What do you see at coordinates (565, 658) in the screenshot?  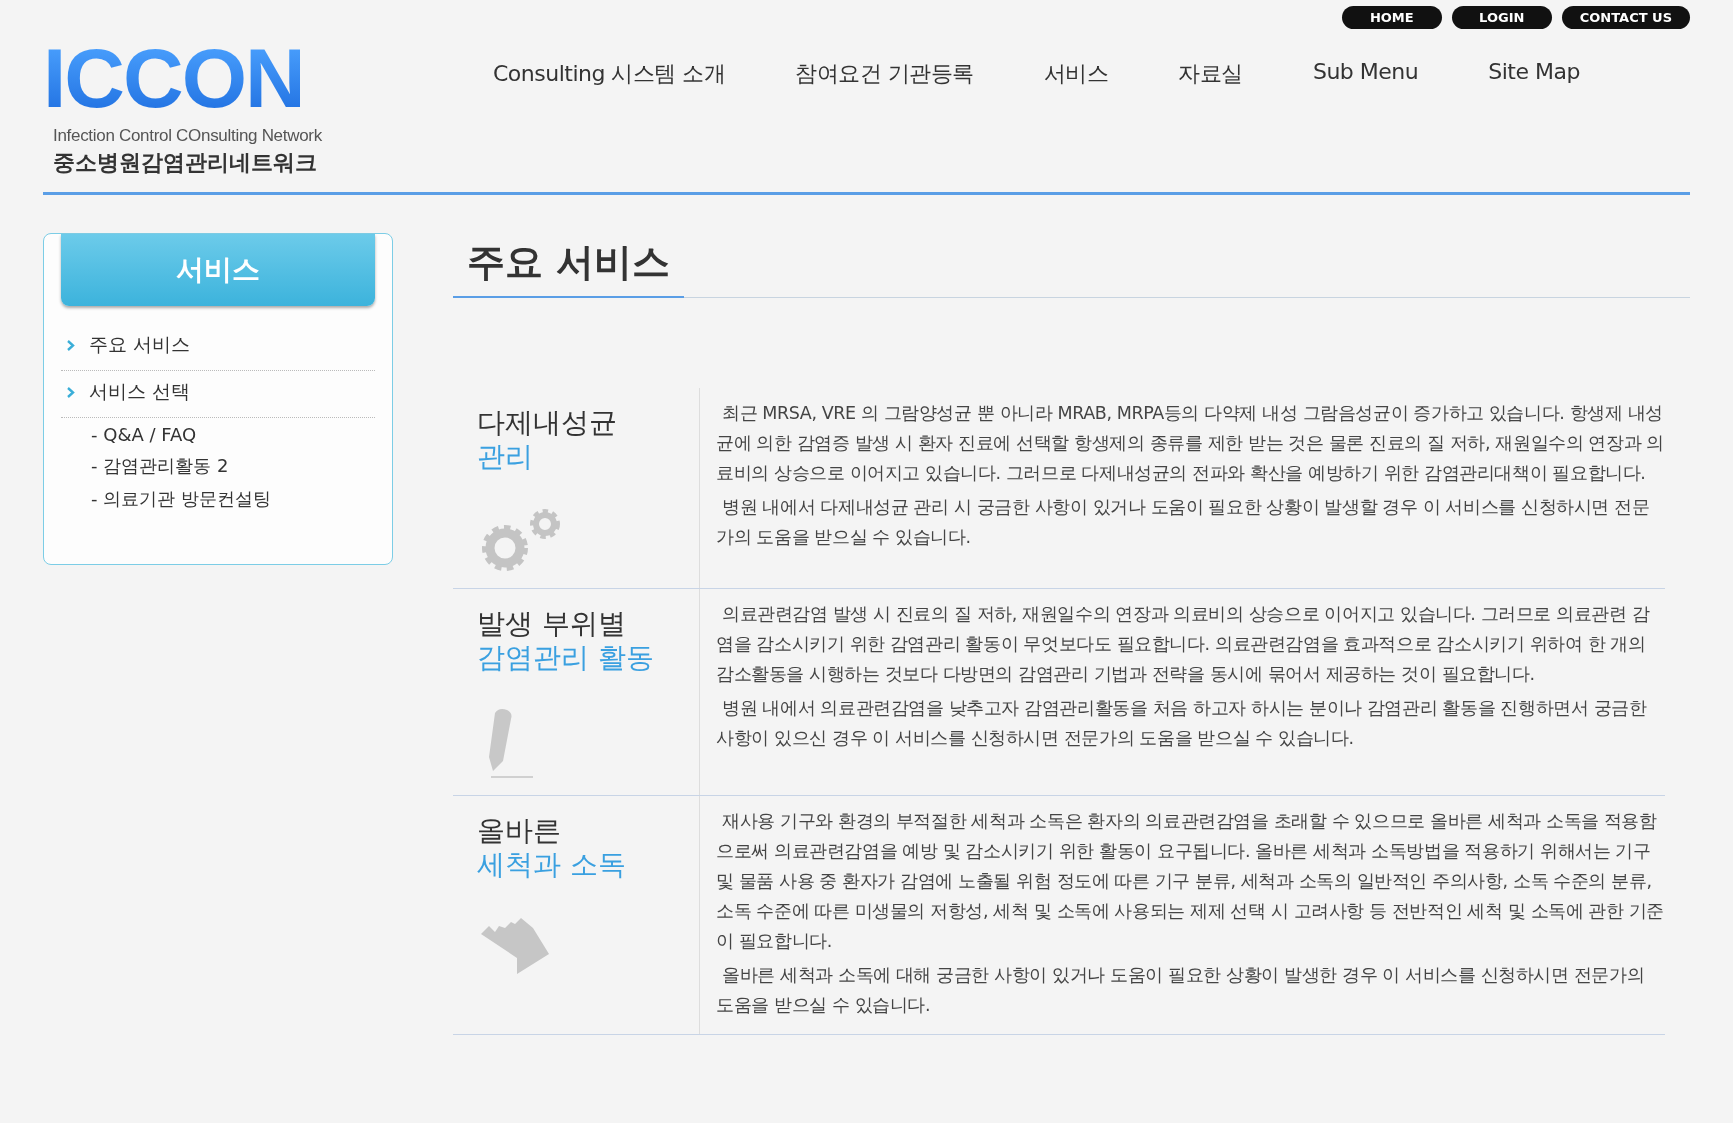 I see `section-subtitle: 감염관리 활동` at bounding box center [565, 658].